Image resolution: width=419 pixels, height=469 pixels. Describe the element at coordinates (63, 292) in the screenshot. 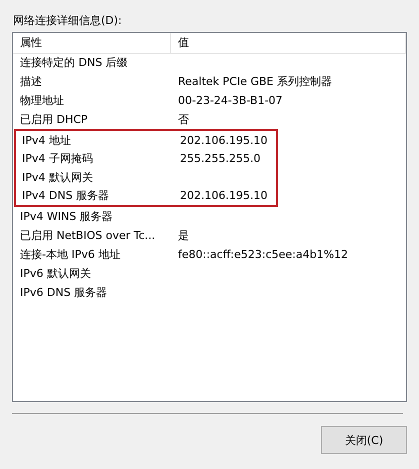

I see `property-cell-text: IPv6 DNS 服务器` at that location.